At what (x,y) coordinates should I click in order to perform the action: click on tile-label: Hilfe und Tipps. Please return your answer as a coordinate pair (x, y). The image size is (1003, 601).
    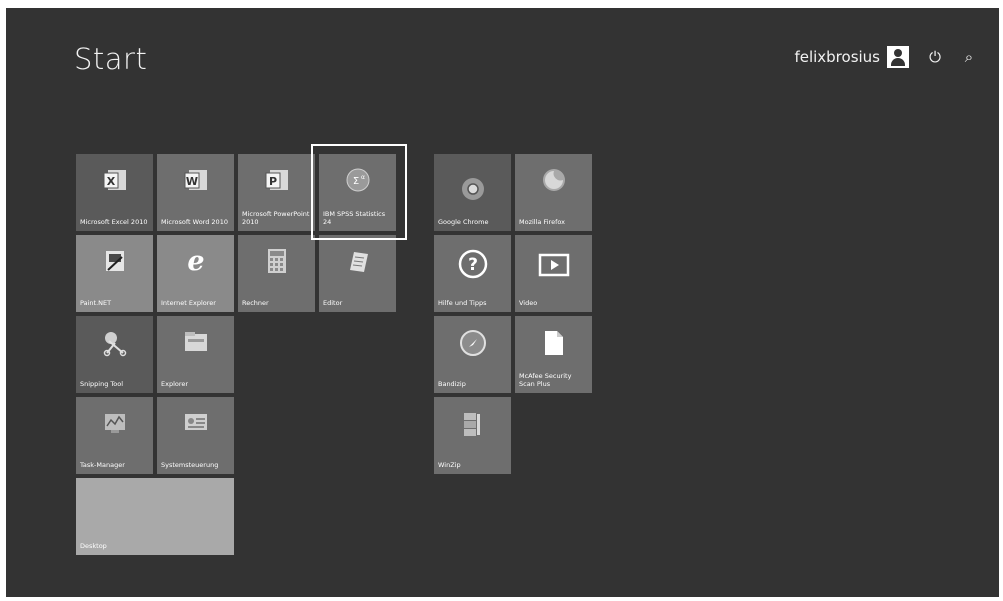
    Looking at the image, I should click on (462, 302).